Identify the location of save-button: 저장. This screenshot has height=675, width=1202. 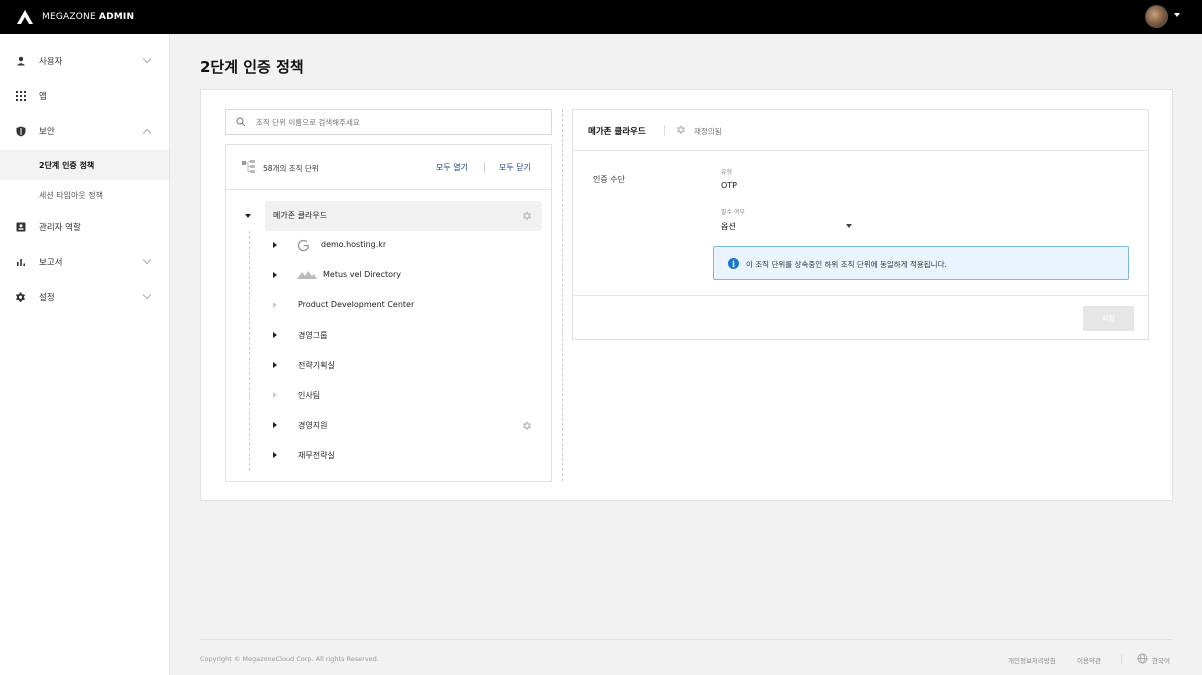
(1108, 318).